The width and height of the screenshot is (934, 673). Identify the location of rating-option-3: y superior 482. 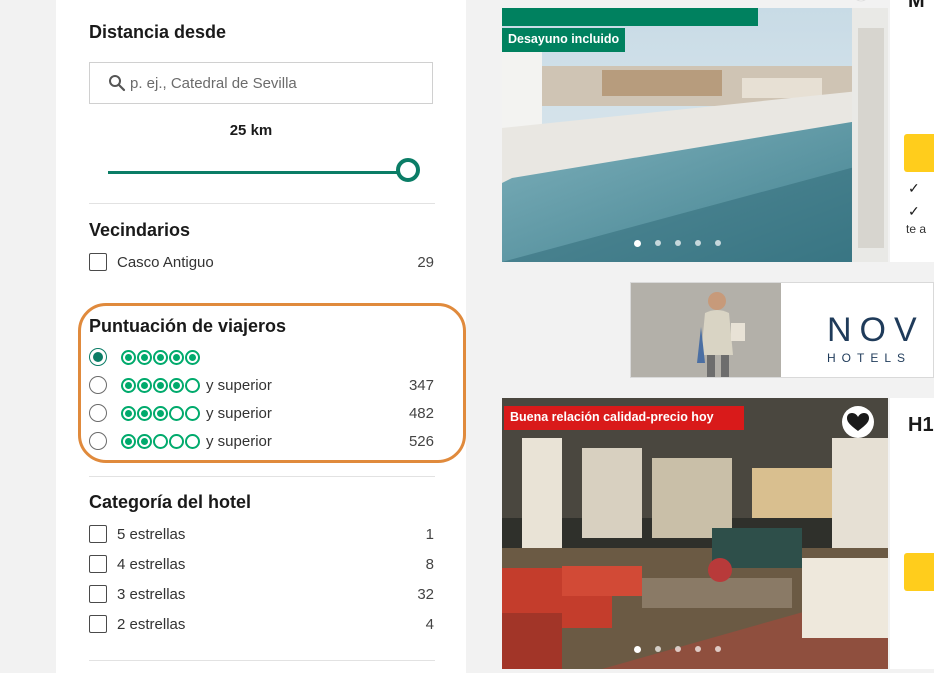
(261, 413).